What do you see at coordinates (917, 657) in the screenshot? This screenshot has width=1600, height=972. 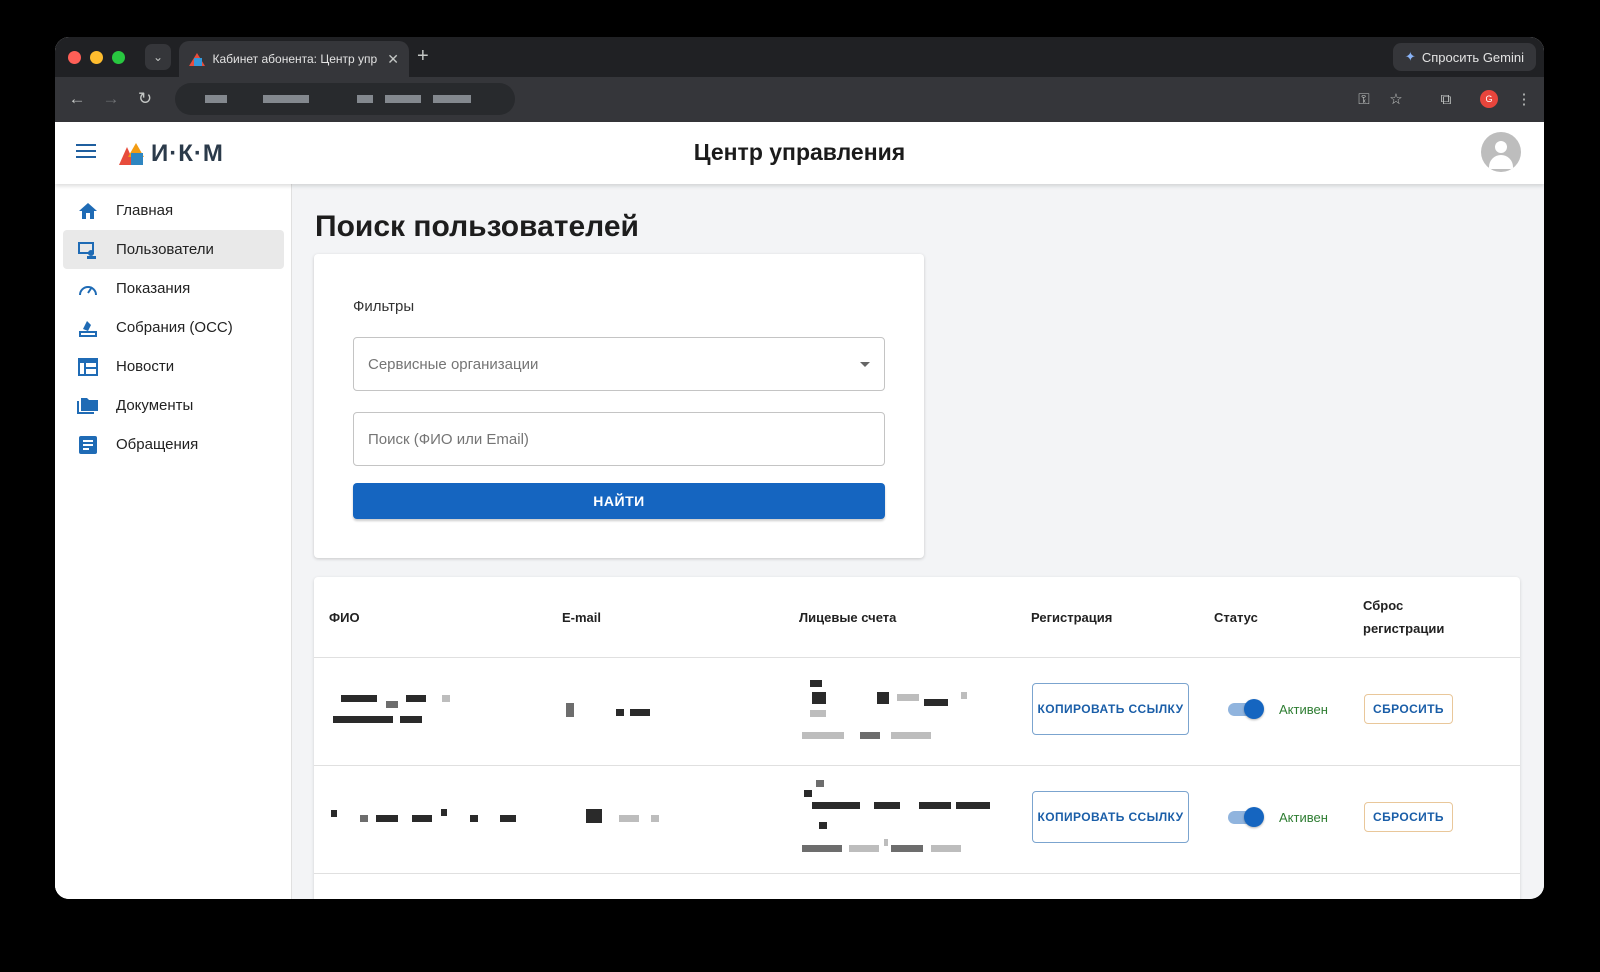 I see `header-divider` at bounding box center [917, 657].